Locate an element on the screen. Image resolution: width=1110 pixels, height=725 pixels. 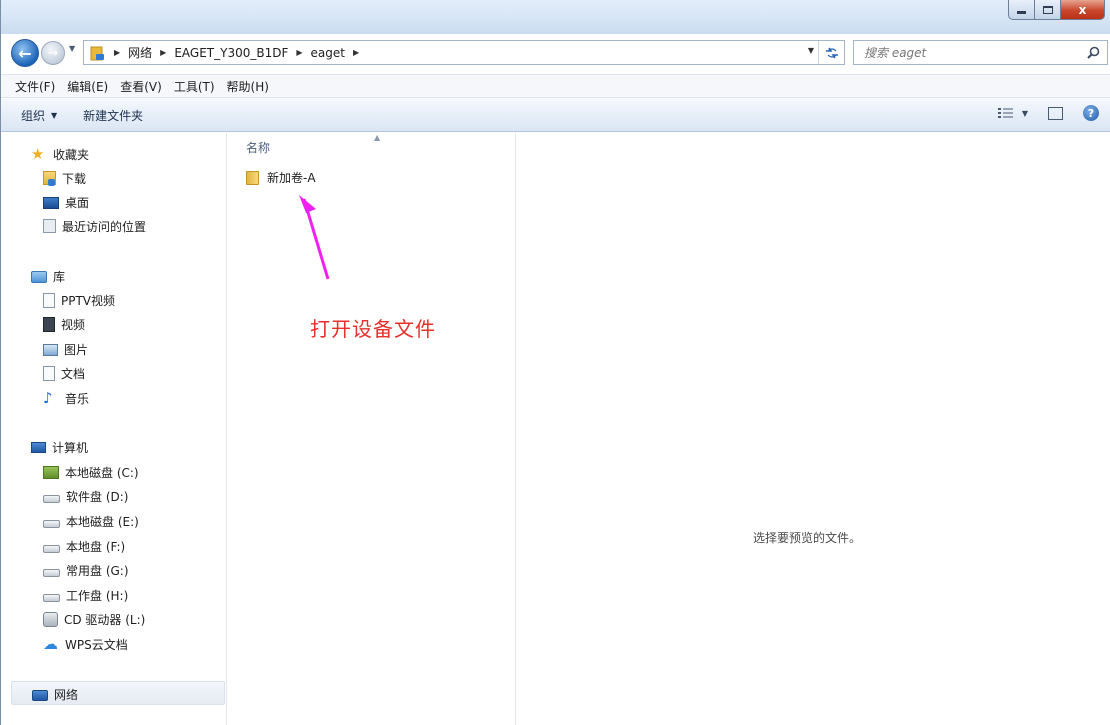
sidebar-item-drive-c: 本地磁盘 (C:) is located at coordinates (91, 472).